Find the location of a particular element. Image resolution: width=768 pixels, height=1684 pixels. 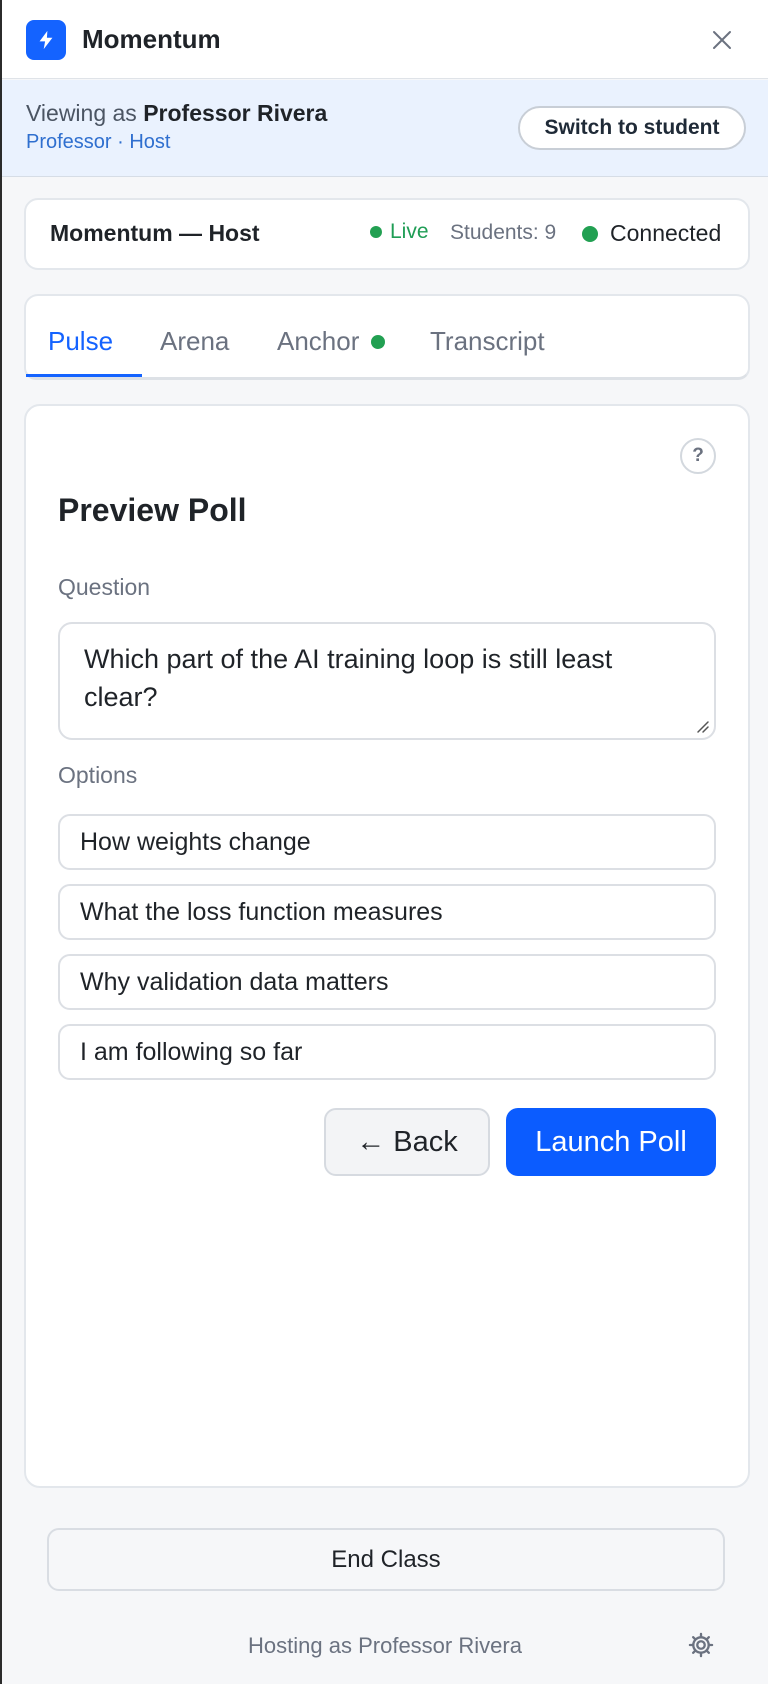

help-button: ? is located at coordinates (698, 456).